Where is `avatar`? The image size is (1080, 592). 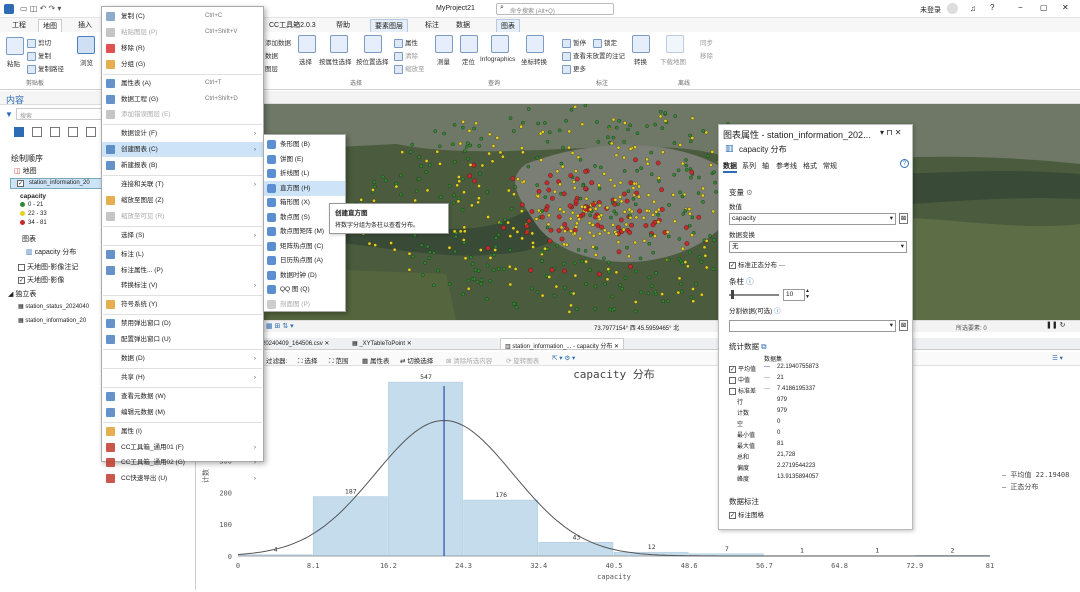 avatar is located at coordinates (952, 8).